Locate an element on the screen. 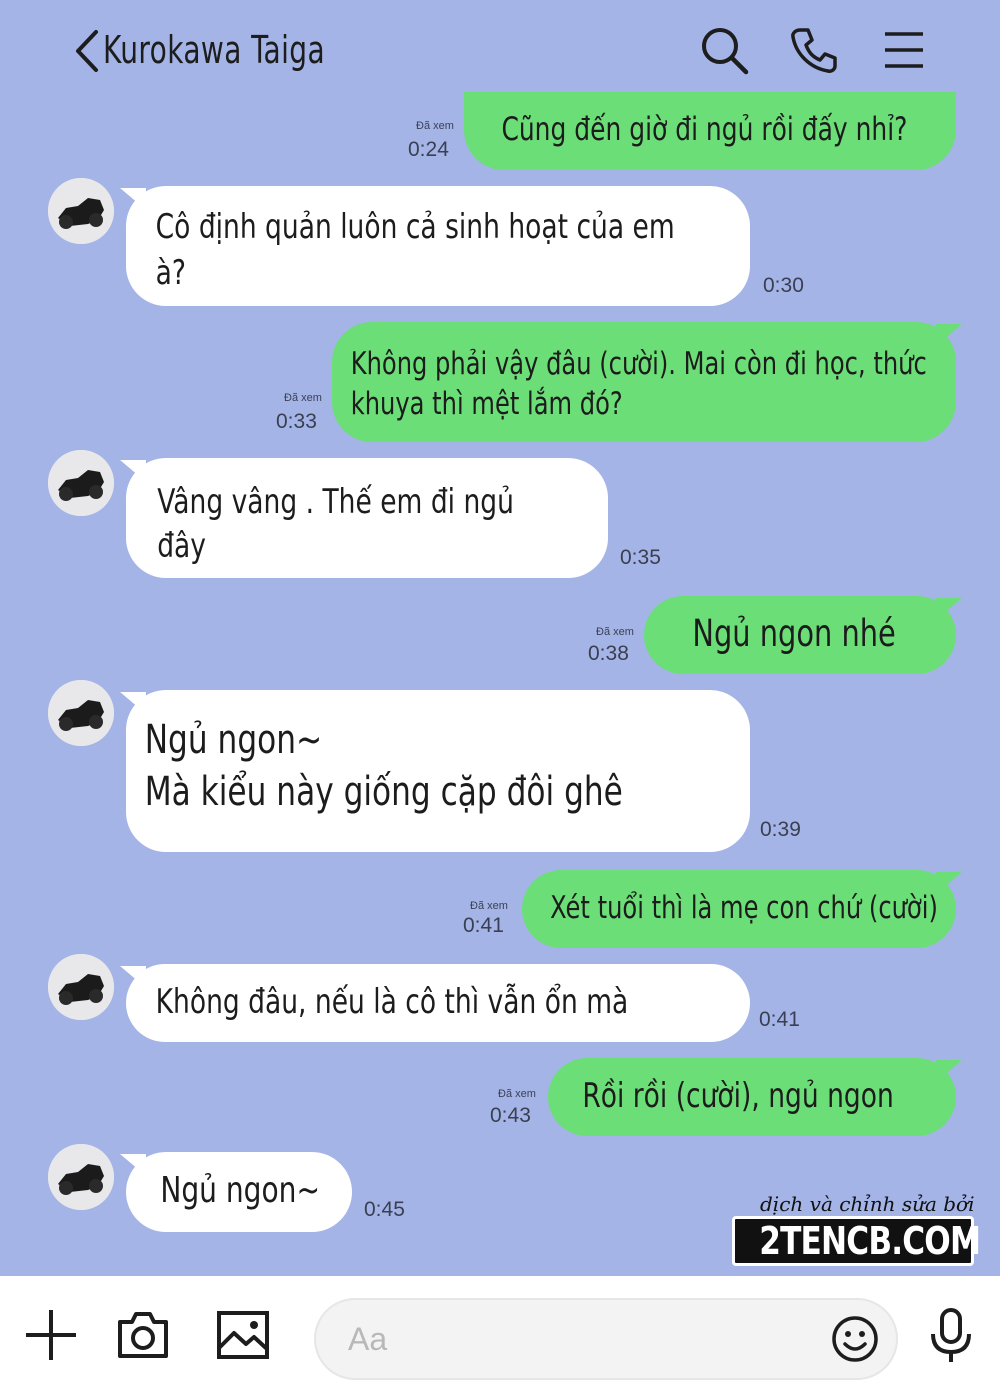 The height and width of the screenshot is (1391, 1000). message-bubble: Cô định quản luôn cả sinh hoạt của em à? is located at coordinates (438, 246).